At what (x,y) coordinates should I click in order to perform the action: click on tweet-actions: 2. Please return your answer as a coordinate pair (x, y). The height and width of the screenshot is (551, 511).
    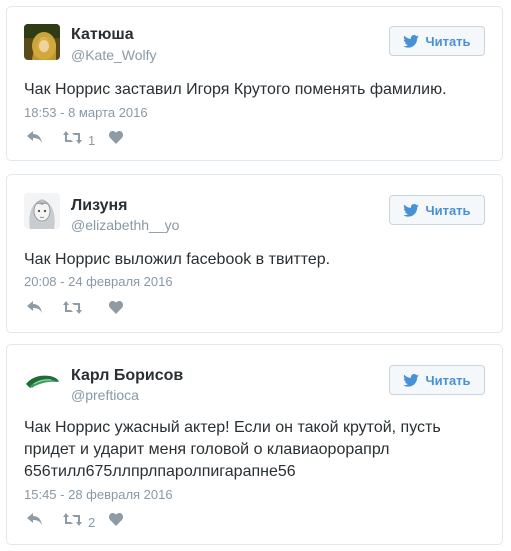
    Looking at the image, I should click on (78, 522).